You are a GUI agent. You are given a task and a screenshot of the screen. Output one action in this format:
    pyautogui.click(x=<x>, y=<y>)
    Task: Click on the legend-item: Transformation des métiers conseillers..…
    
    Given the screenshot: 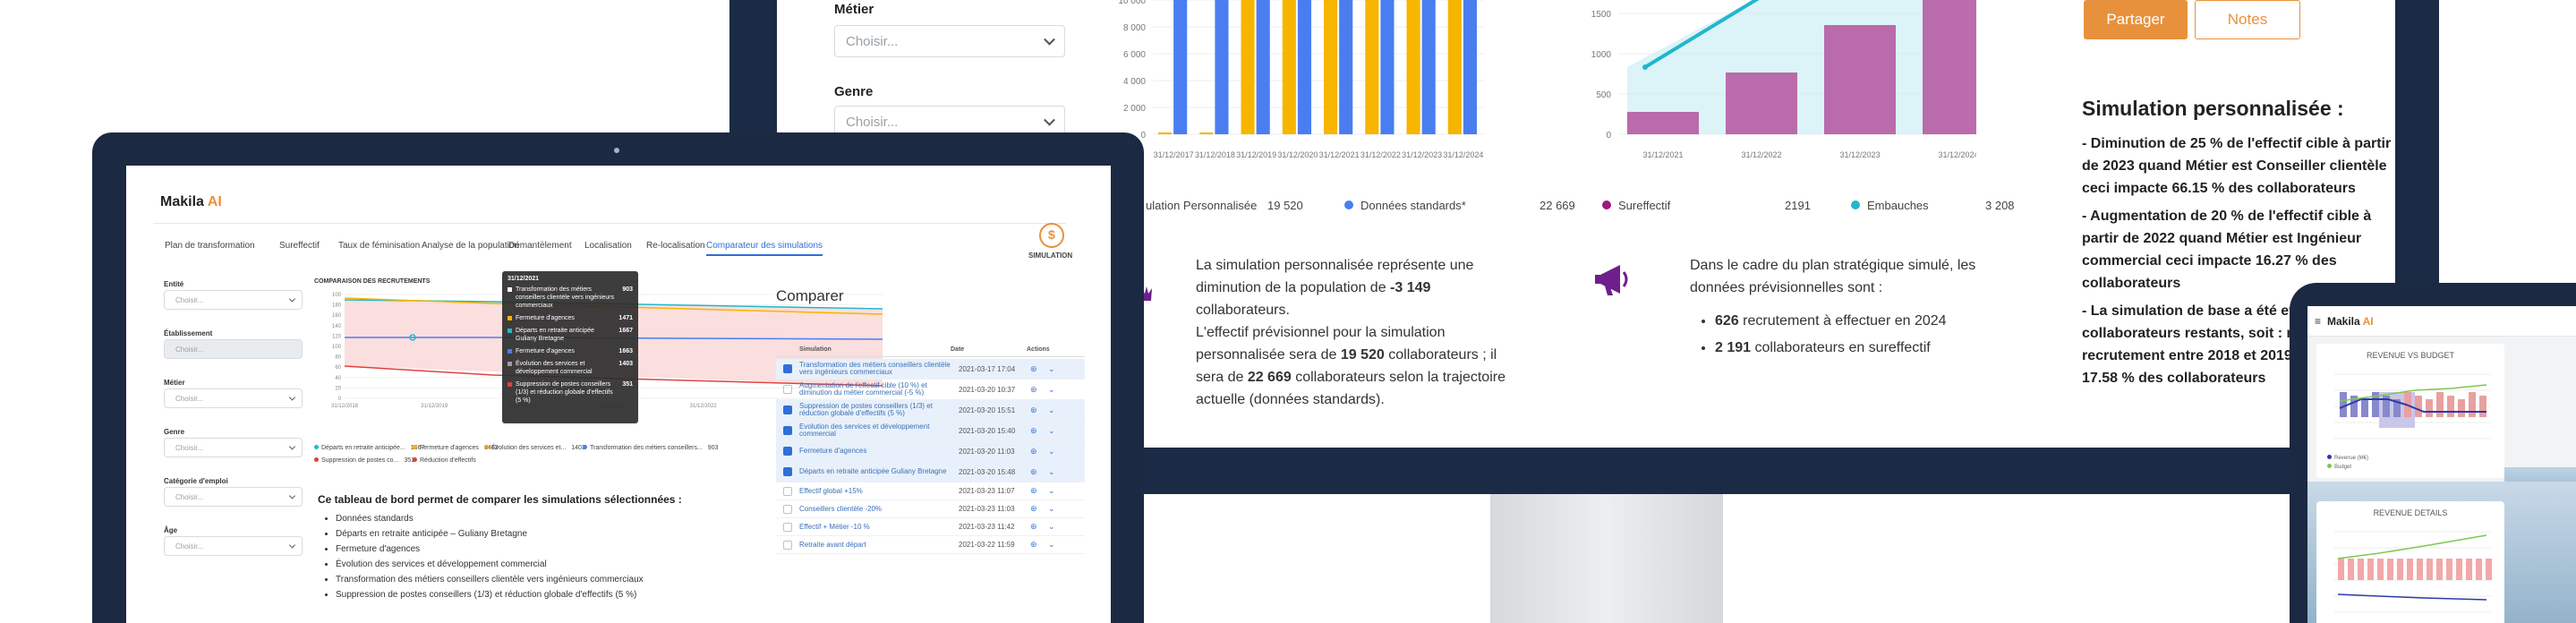 What is the action you would take?
    pyautogui.click(x=650, y=448)
    